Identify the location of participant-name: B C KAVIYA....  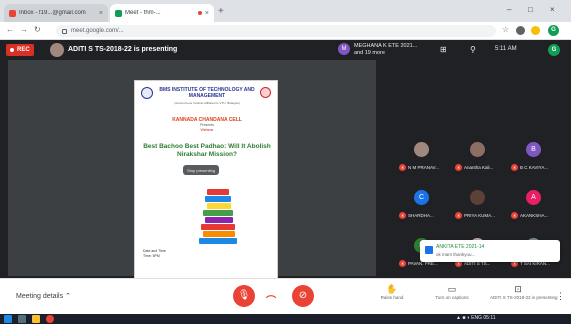
(534, 167).